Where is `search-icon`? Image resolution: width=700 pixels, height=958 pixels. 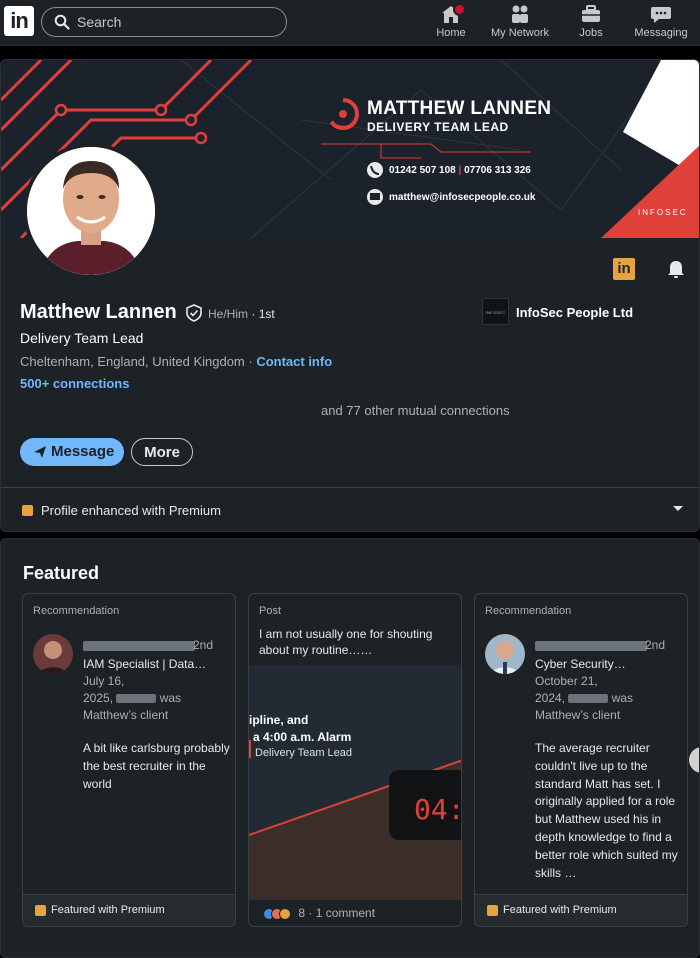
search-icon is located at coordinates (62, 22).